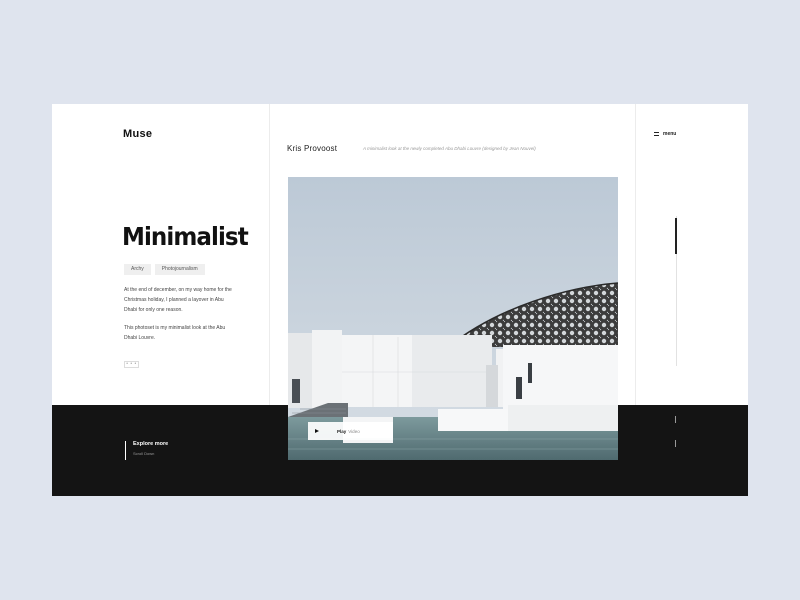  What do you see at coordinates (354, 431) in the screenshot?
I see `video-label: Video` at bounding box center [354, 431].